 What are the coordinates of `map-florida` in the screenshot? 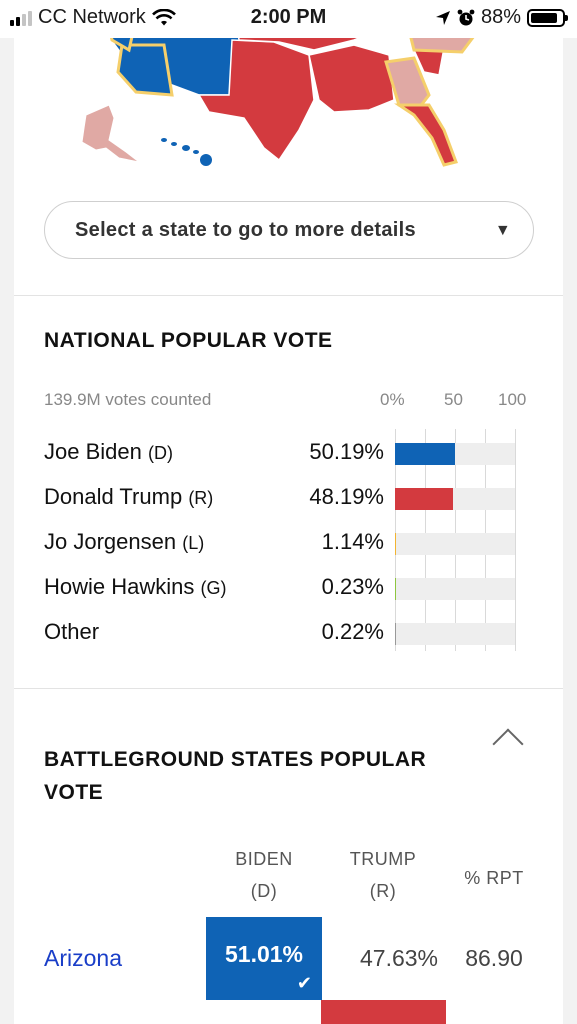 It's located at (426, 135).